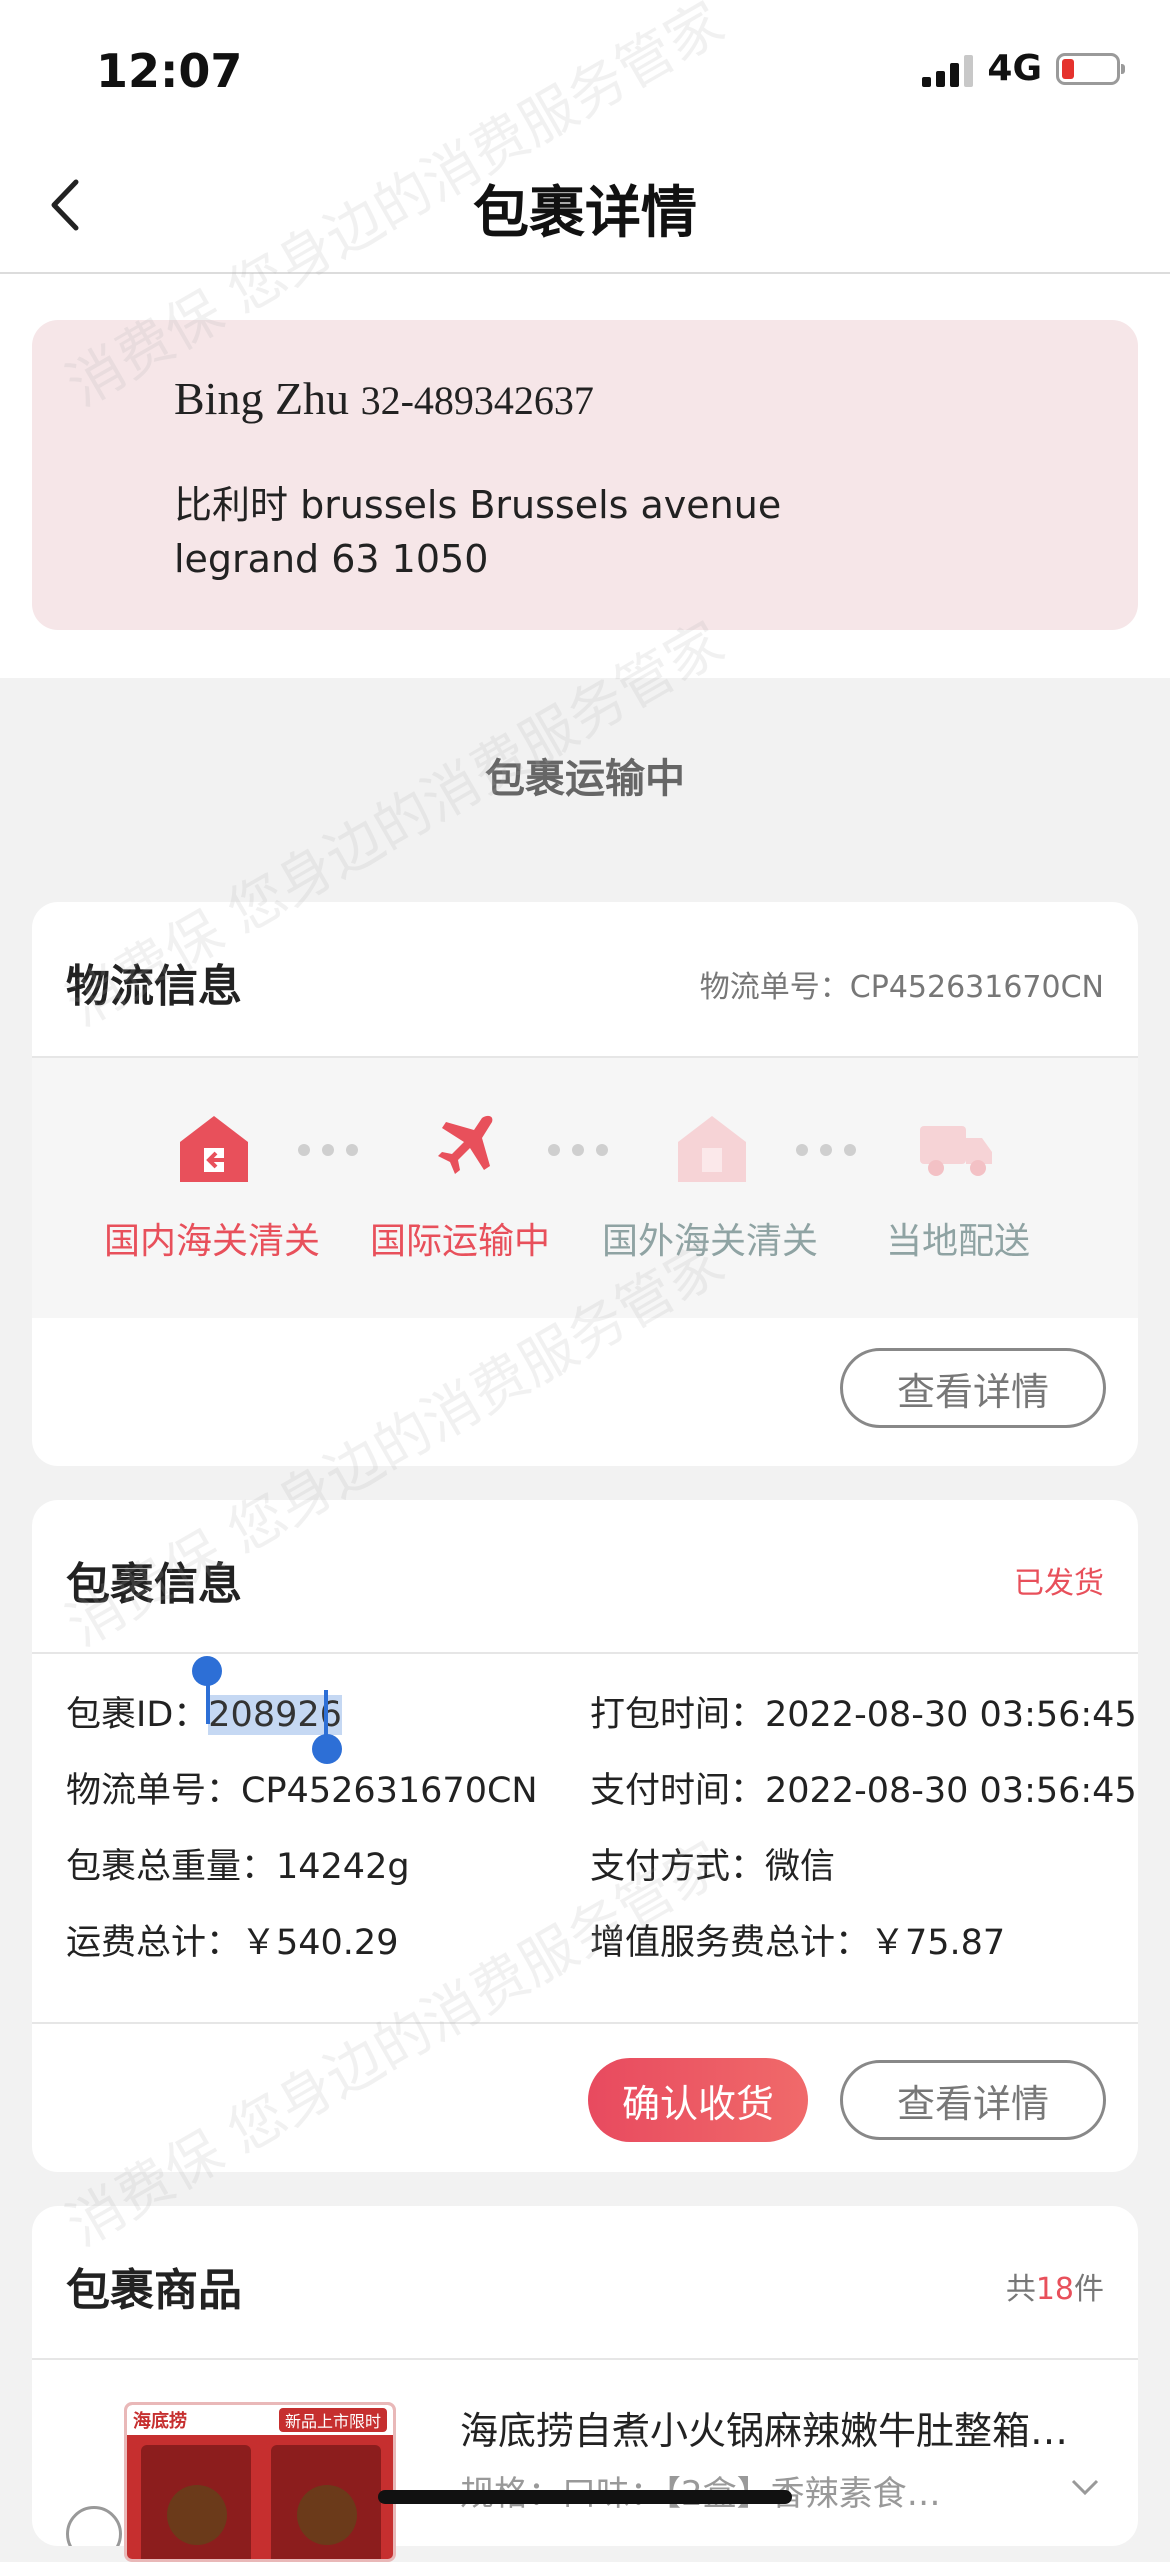 This screenshot has width=1170, height=2562. Describe the element at coordinates (956, 1151) in the screenshot. I see `truck-icon` at that location.